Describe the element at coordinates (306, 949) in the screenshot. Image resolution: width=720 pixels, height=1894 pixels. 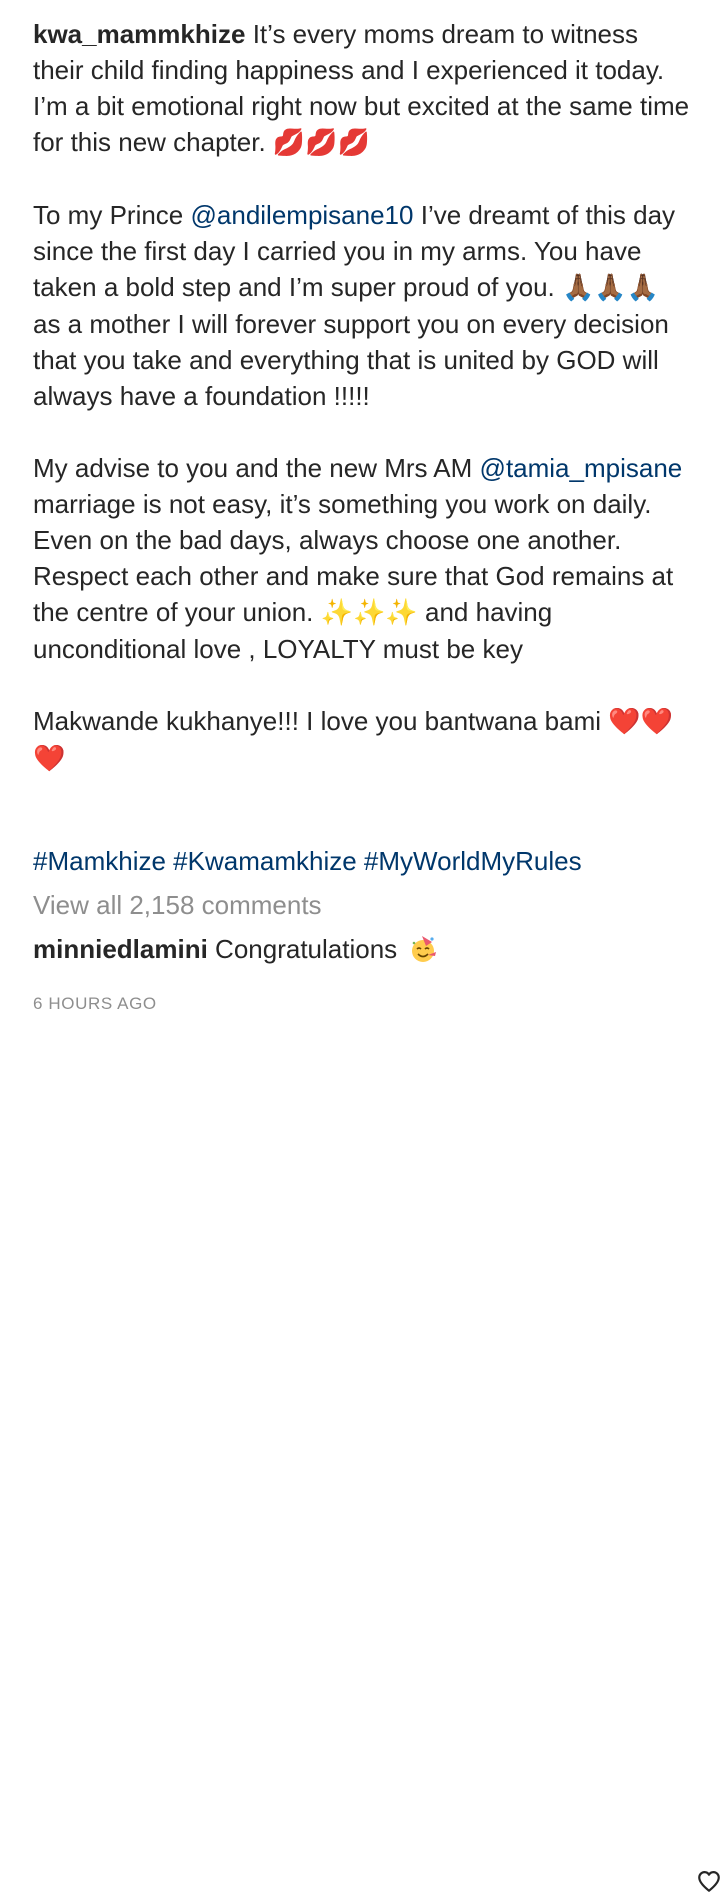
I see `comment-text: Congratulations` at that location.